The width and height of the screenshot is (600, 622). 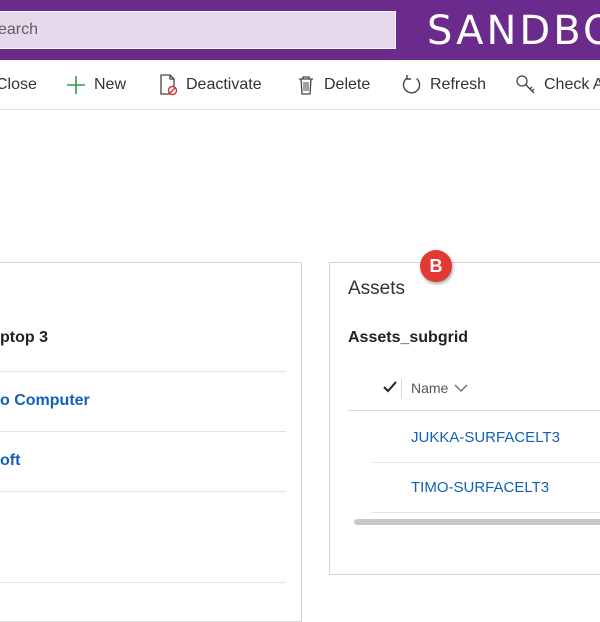 What do you see at coordinates (19, 29) in the screenshot?
I see `search-input-text: earch` at bounding box center [19, 29].